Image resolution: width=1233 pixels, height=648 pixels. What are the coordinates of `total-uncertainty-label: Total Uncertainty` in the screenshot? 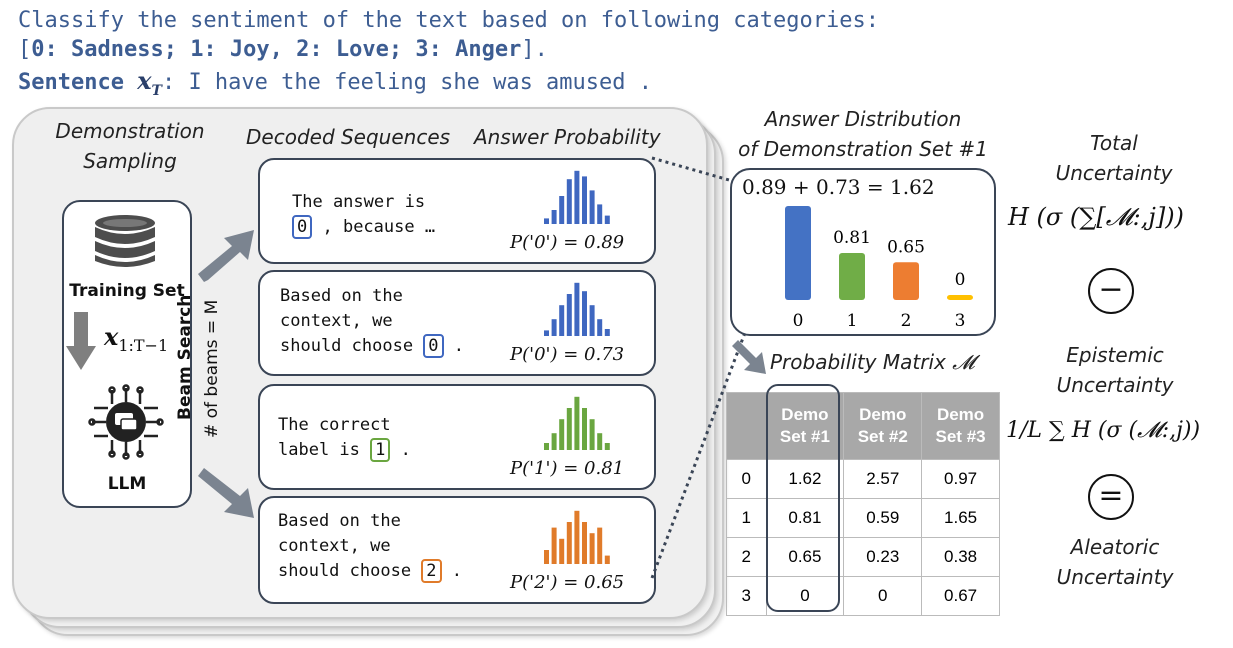 It's located at (1114, 158).